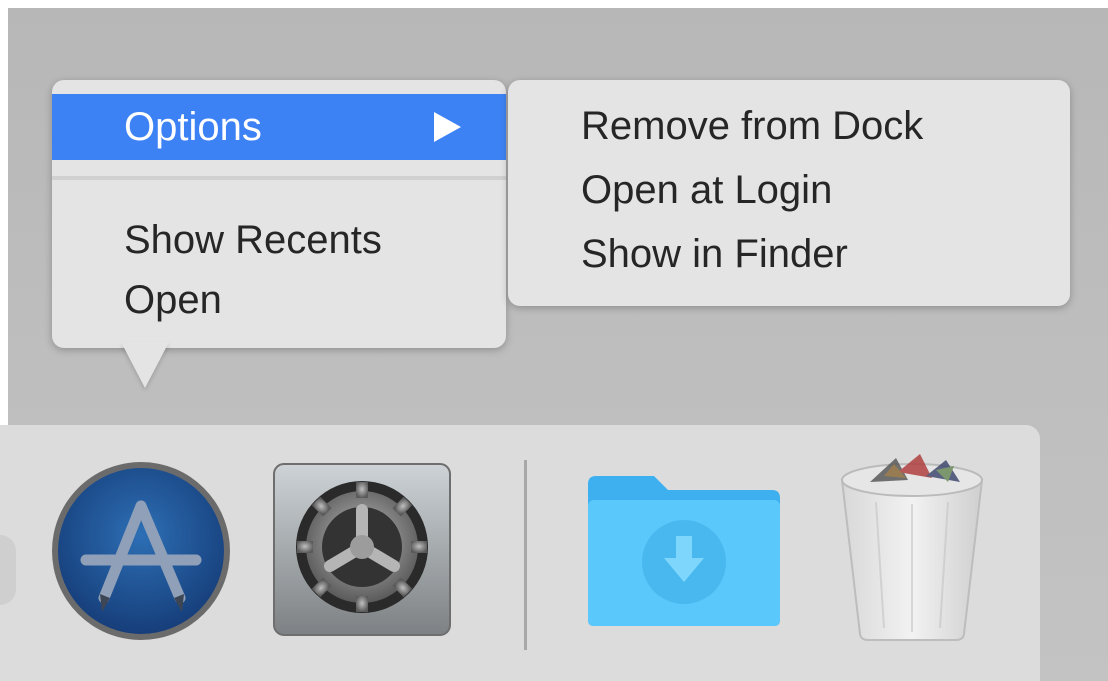 Image resolution: width=1108 pixels, height=681 pixels. What do you see at coordinates (141, 551) in the screenshot?
I see `app-store-icon` at bounding box center [141, 551].